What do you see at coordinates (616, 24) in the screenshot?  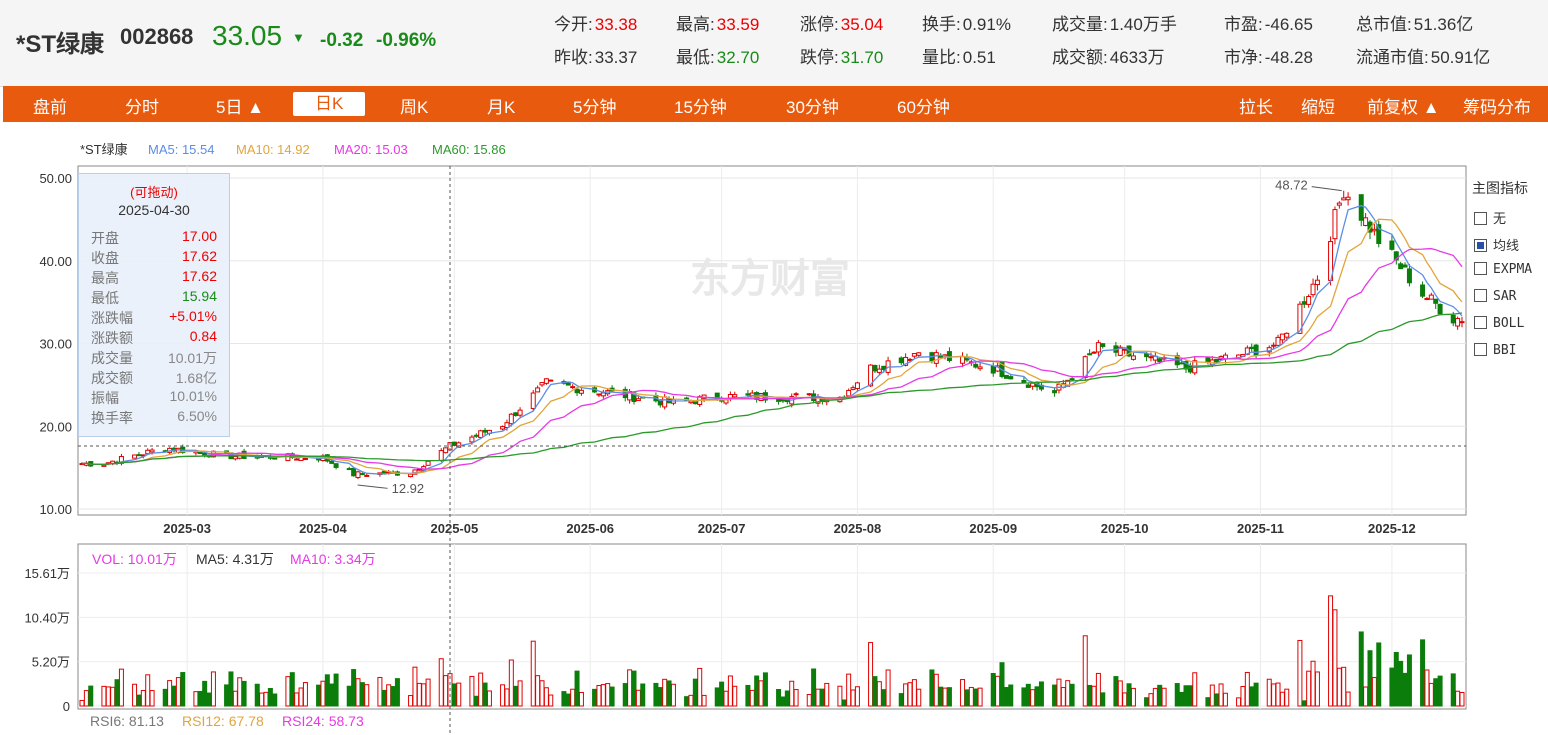 I see `stat-value: 33.38` at bounding box center [616, 24].